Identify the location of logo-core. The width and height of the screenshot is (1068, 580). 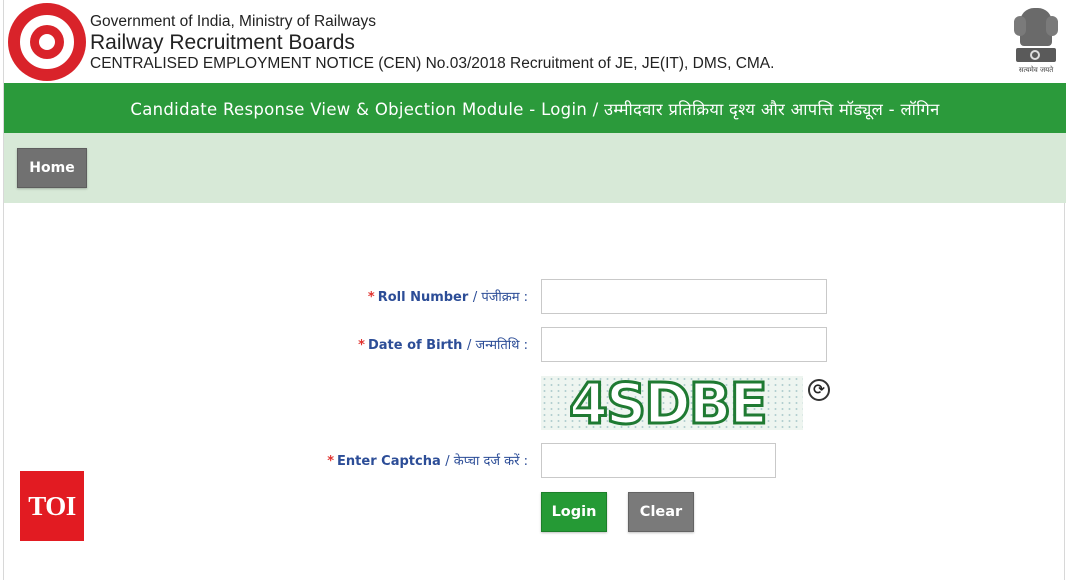
(47, 42).